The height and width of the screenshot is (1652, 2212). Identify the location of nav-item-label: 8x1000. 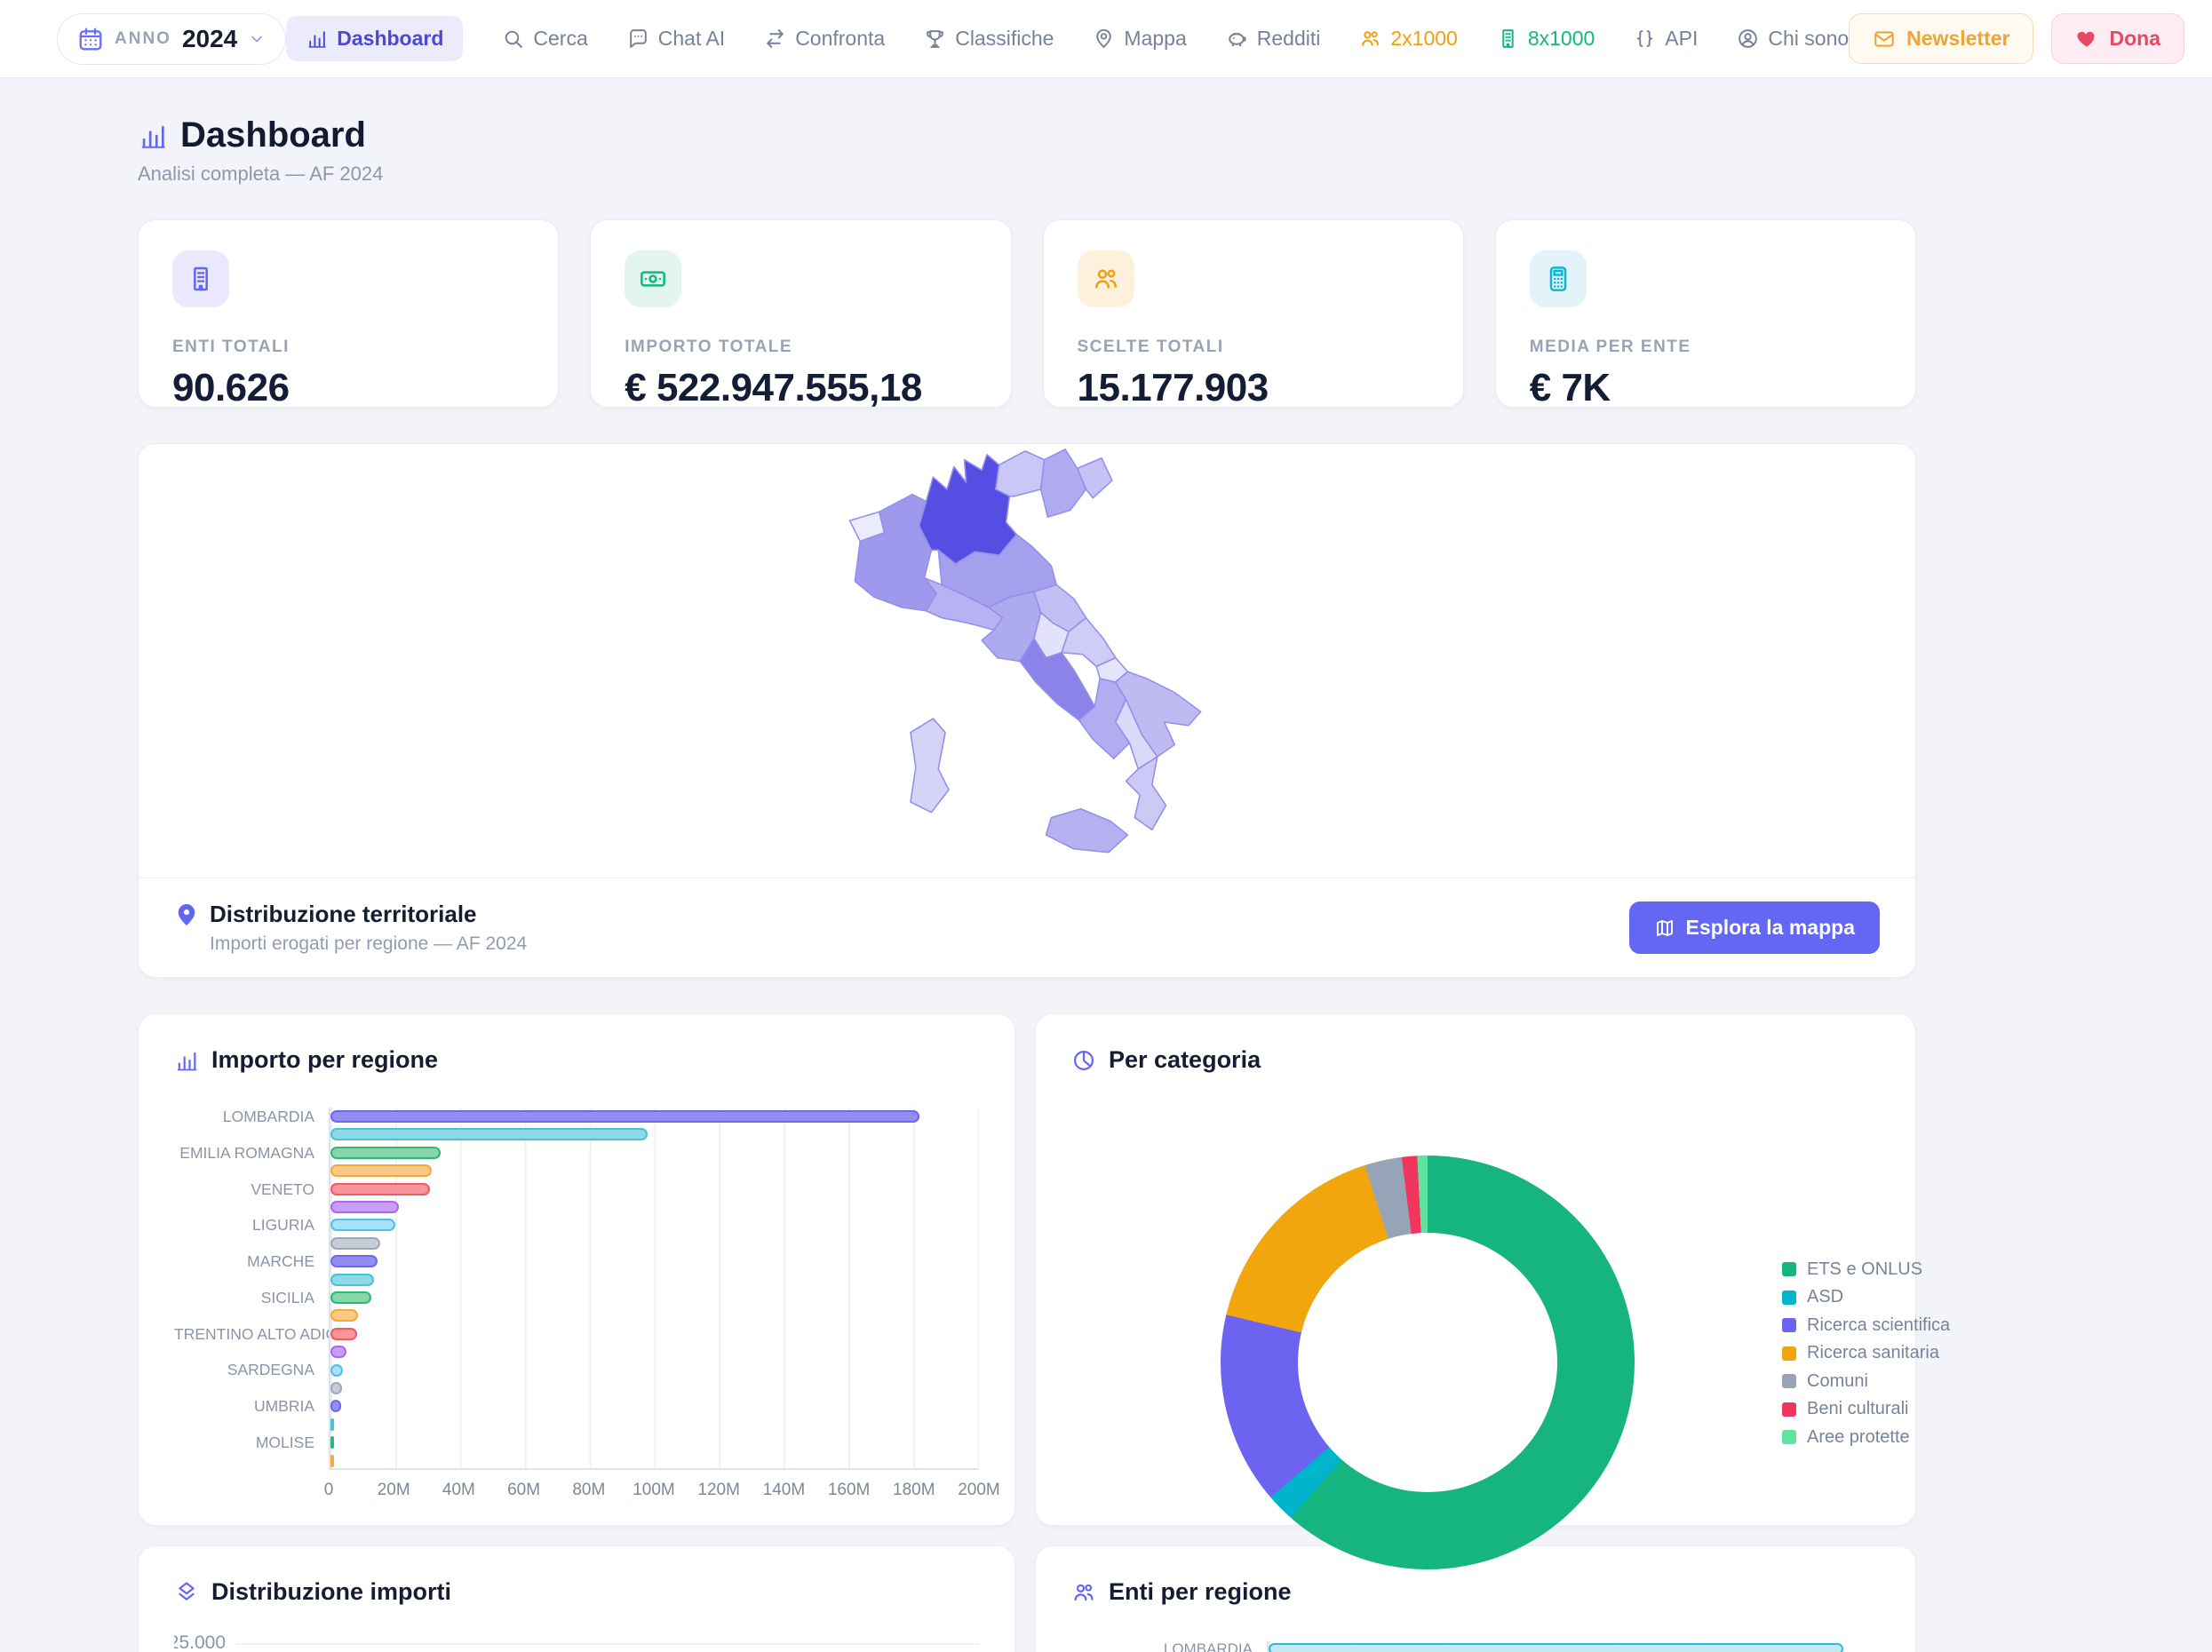
(1561, 38).